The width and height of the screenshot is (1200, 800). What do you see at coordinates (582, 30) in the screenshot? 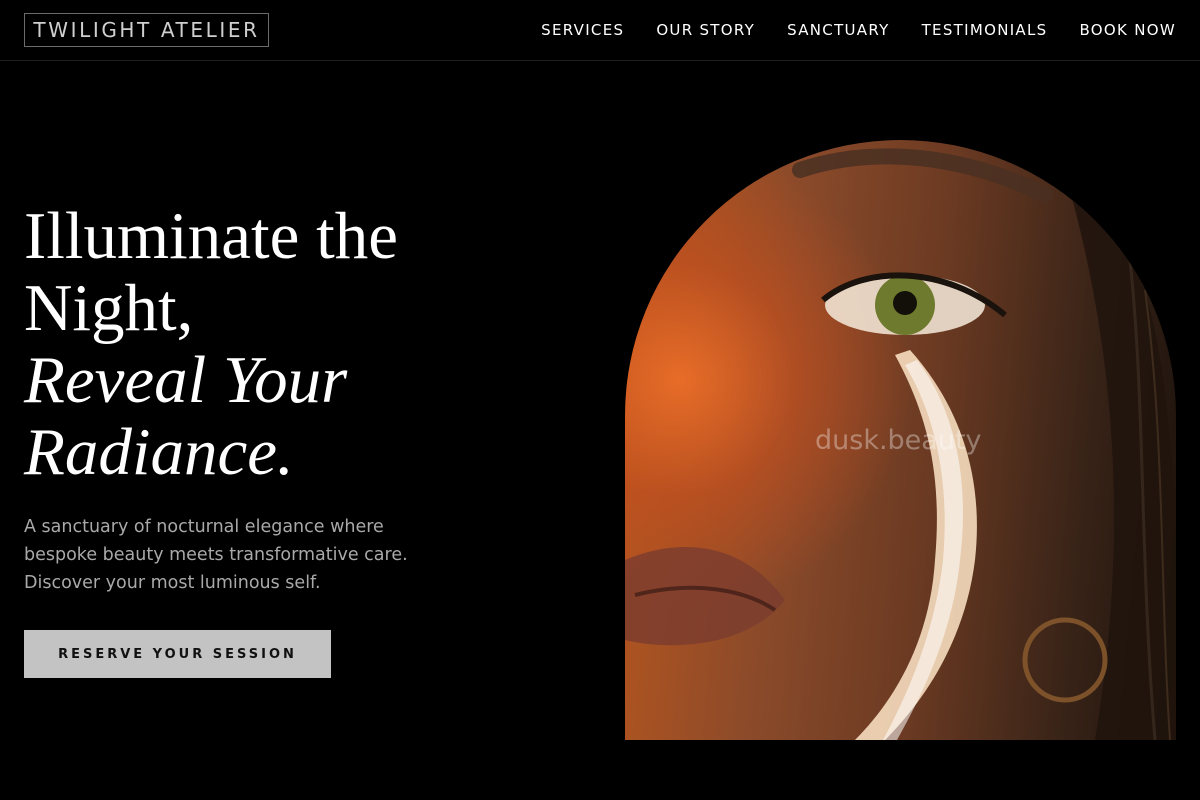
I see `nav-services-link: SERVICES` at bounding box center [582, 30].